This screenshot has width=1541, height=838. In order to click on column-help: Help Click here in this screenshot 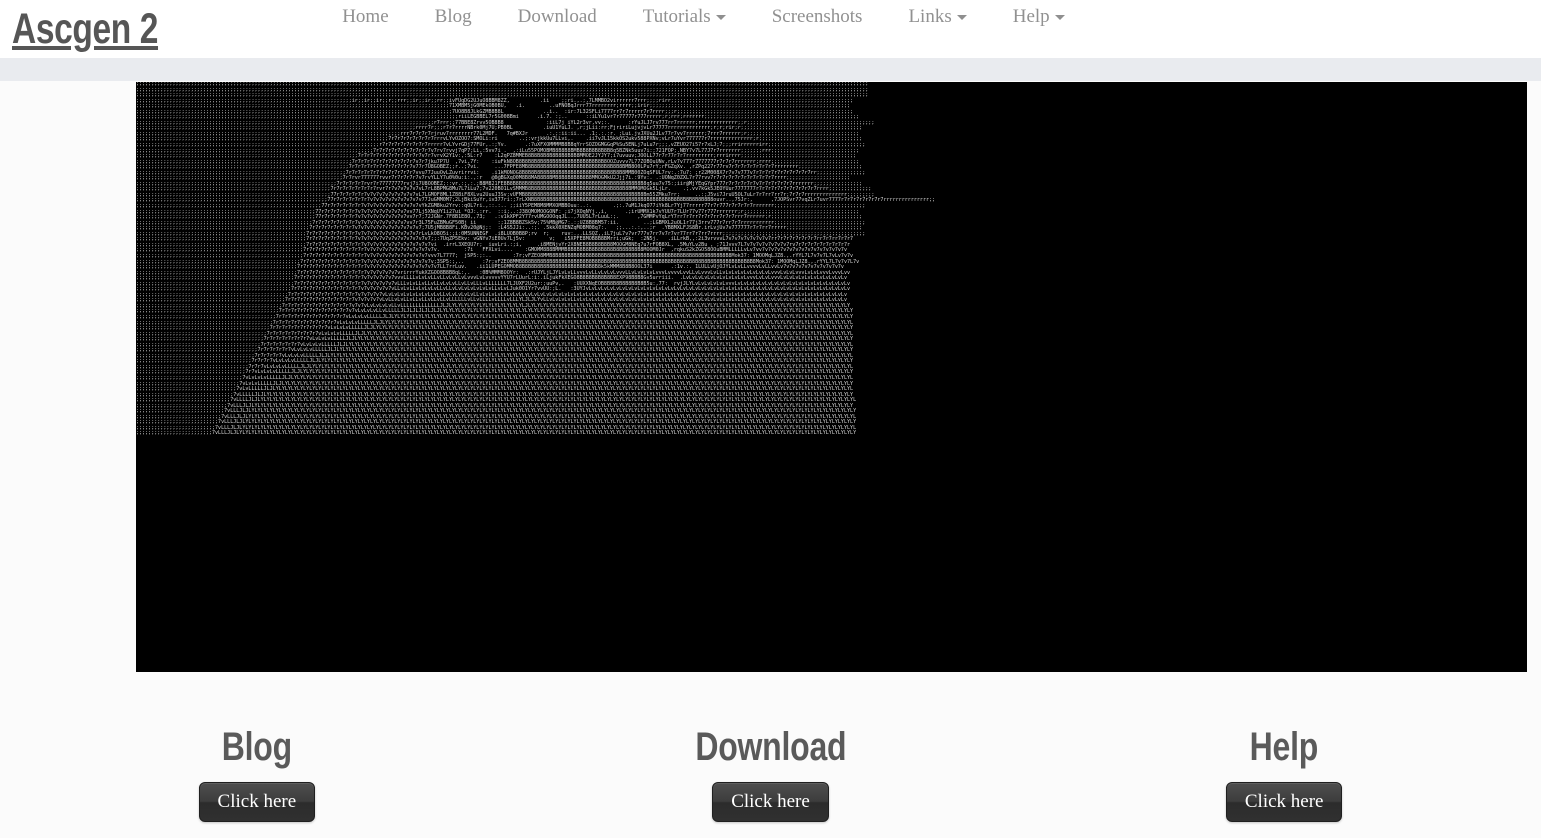, I will do `click(1284, 773)`.